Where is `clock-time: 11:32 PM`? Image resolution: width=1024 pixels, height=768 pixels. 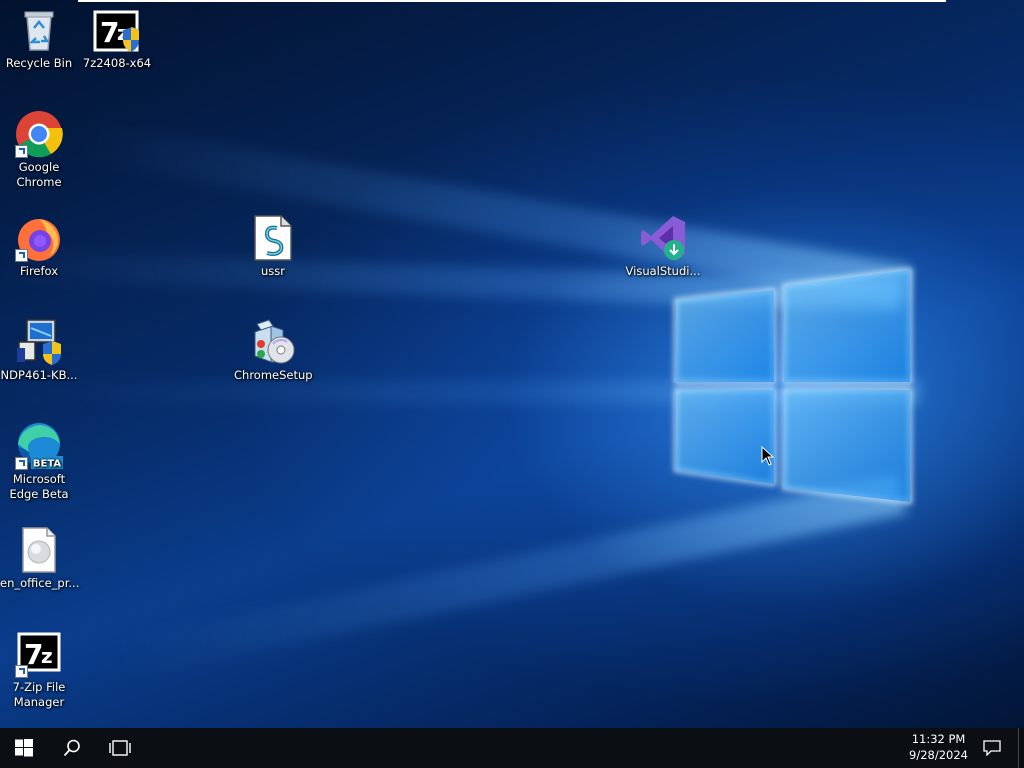 clock-time: 11:32 PM is located at coordinates (938, 739).